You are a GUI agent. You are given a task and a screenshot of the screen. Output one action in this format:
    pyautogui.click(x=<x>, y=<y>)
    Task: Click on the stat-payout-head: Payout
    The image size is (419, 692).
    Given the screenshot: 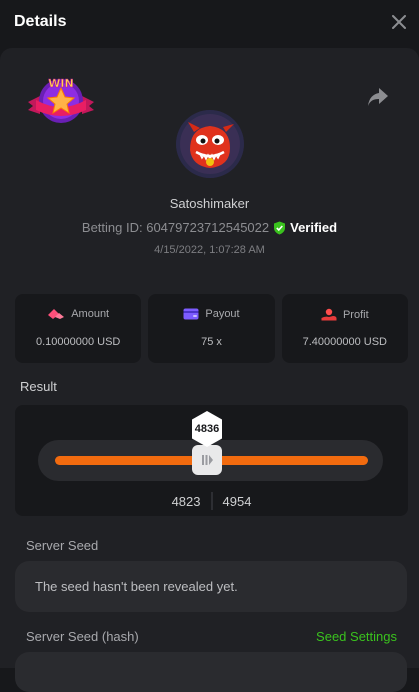 What is the action you would take?
    pyautogui.click(x=211, y=314)
    